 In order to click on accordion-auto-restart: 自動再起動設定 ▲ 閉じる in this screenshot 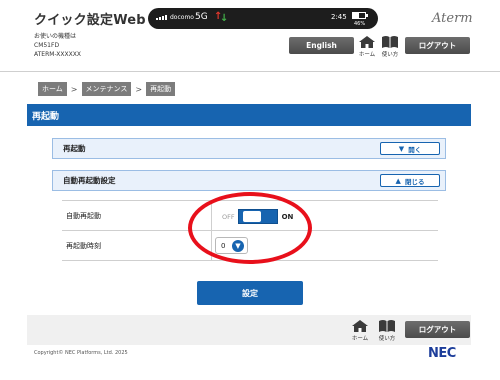, I will do `click(249, 180)`.